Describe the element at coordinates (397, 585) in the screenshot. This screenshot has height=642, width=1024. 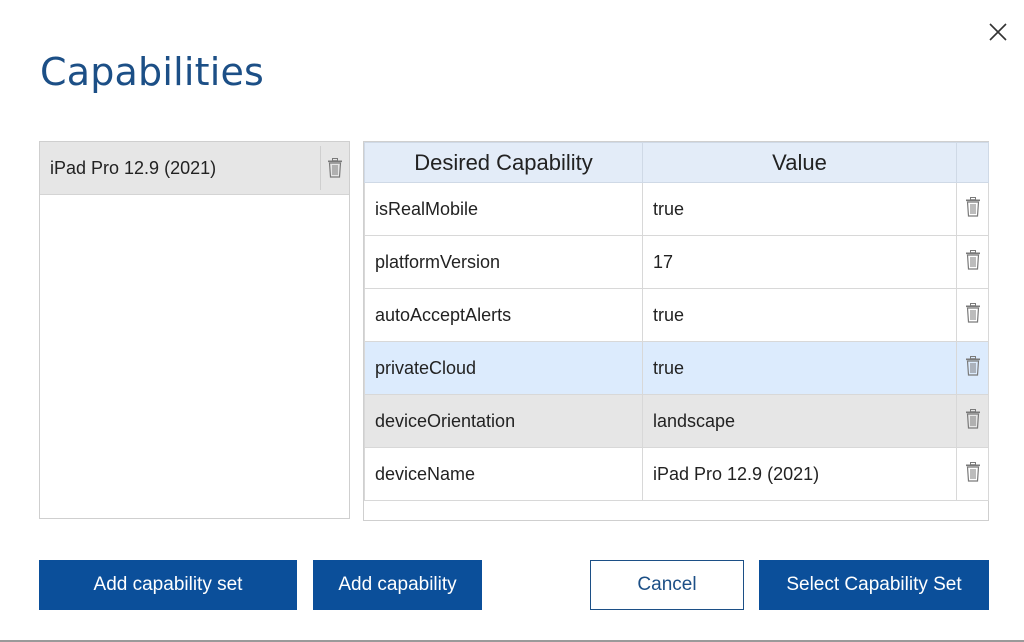
I see `add-capability-button: Add capability` at that location.